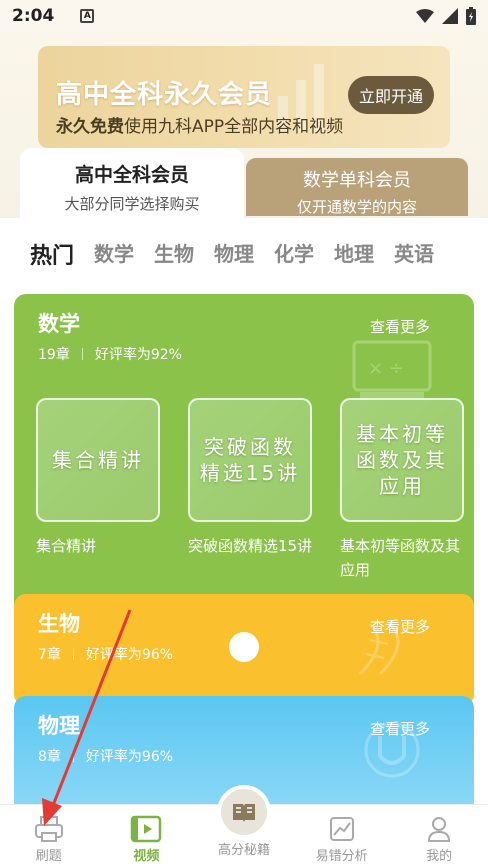 The width and height of the screenshot is (488, 867). I want to click on subject-tab-physics: 物理, so click(234, 254).